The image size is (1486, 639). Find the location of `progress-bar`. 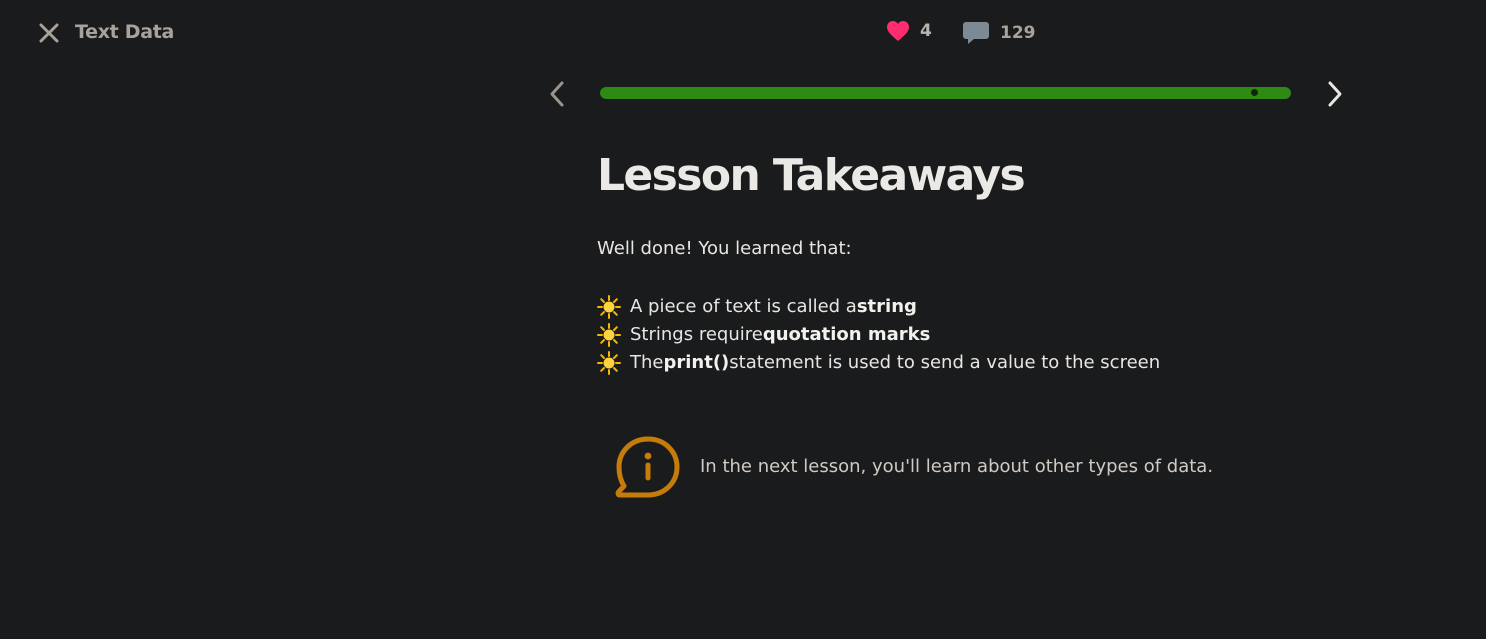

progress-bar is located at coordinates (945, 93).